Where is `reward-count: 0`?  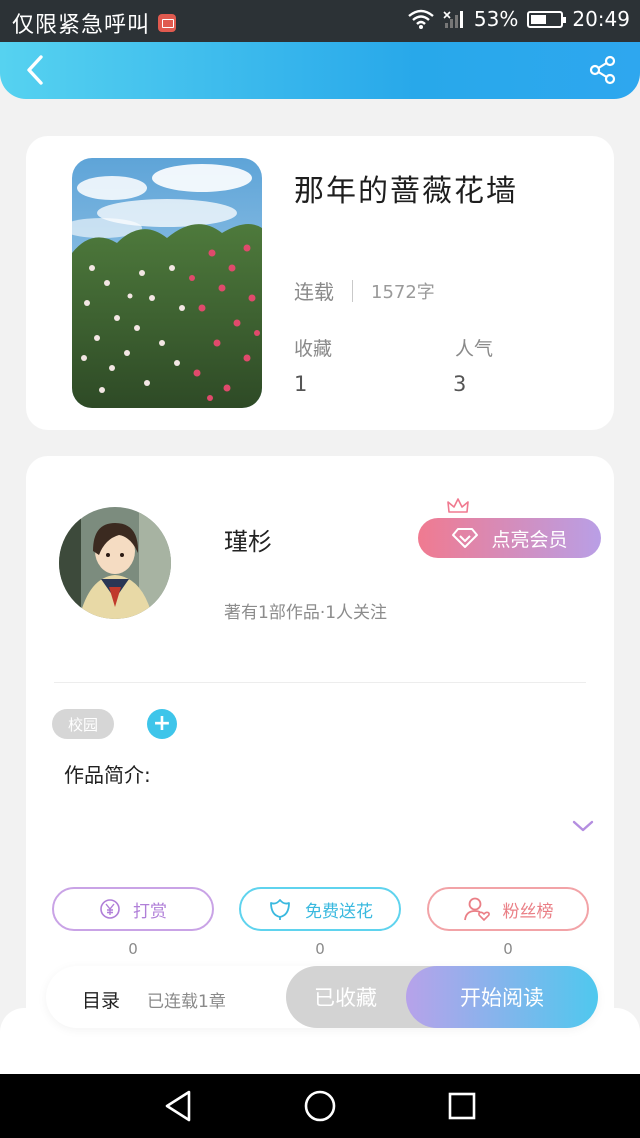 reward-count: 0 is located at coordinates (133, 949).